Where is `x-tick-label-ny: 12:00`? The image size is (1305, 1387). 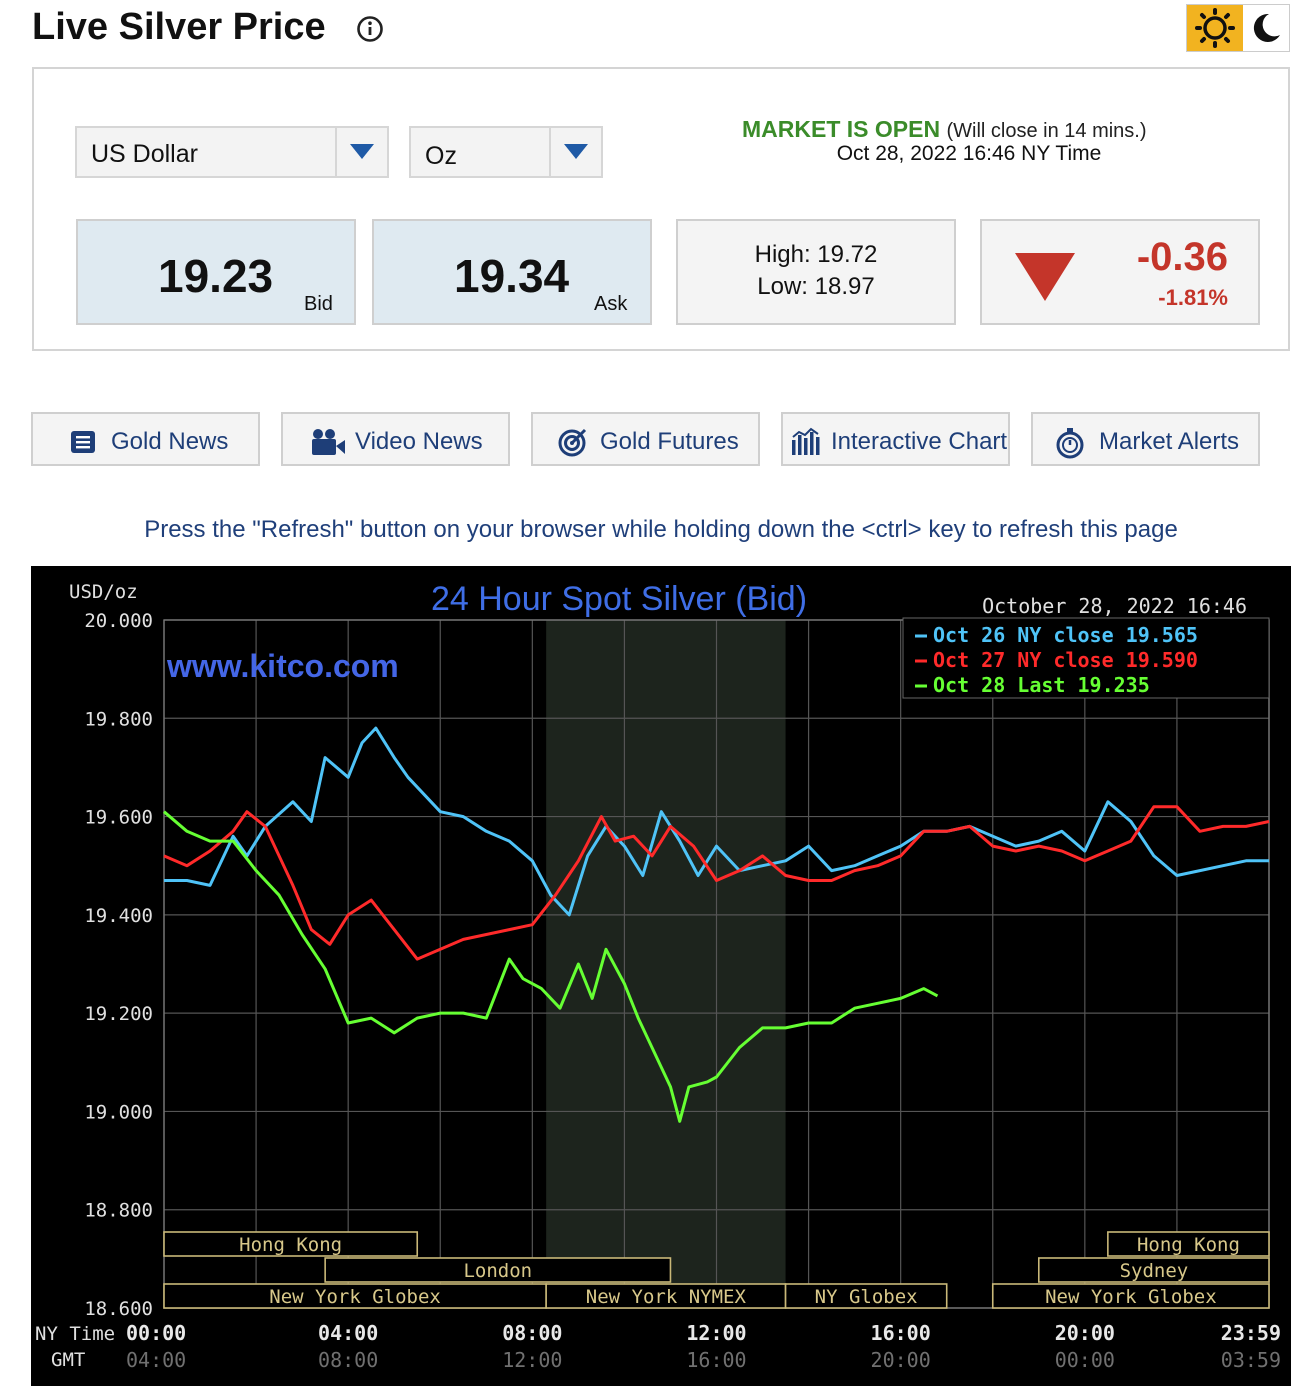 x-tick-label-ny: 12:00 is located at coordinates (716, 1333).